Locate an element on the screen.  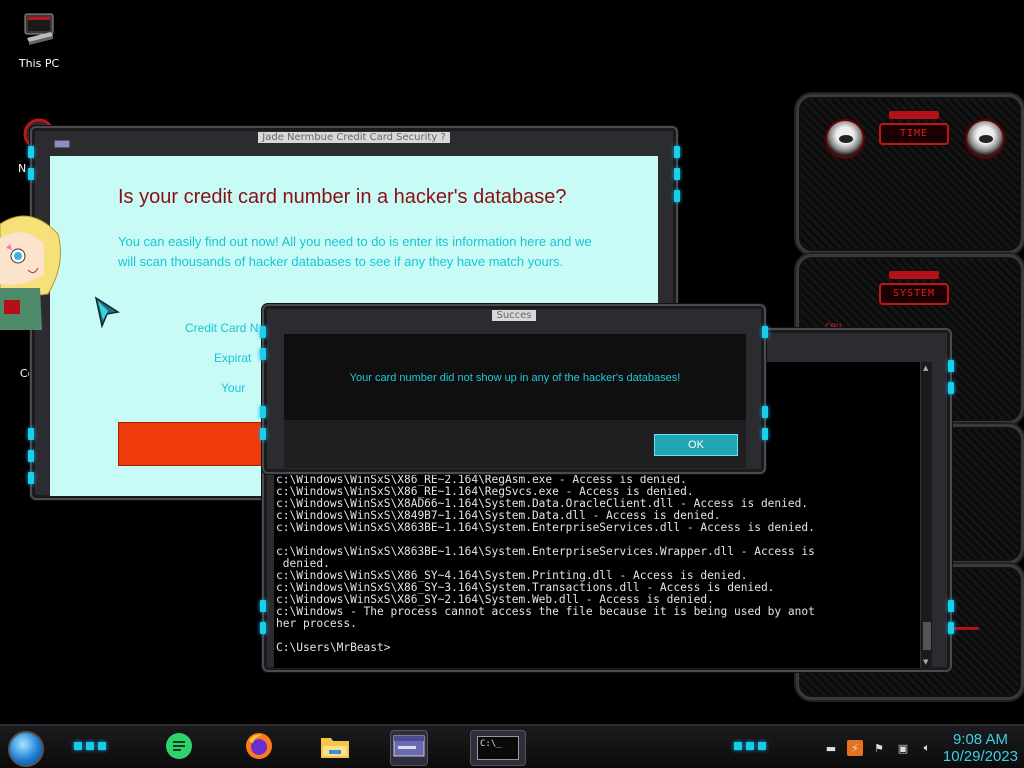
tray-app-icon: ⚡ is located at coordinates (854, 748).